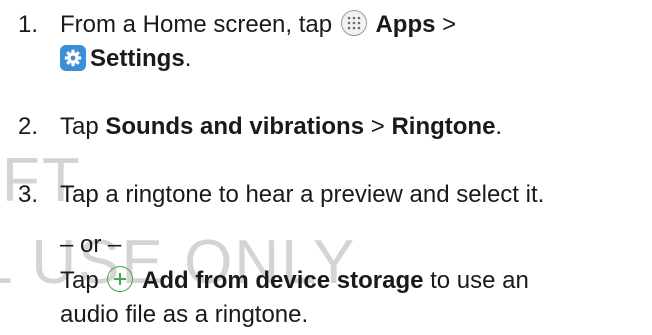 The image size is (652, 335). I want to click on step-1-end: ., so click(188, 58).